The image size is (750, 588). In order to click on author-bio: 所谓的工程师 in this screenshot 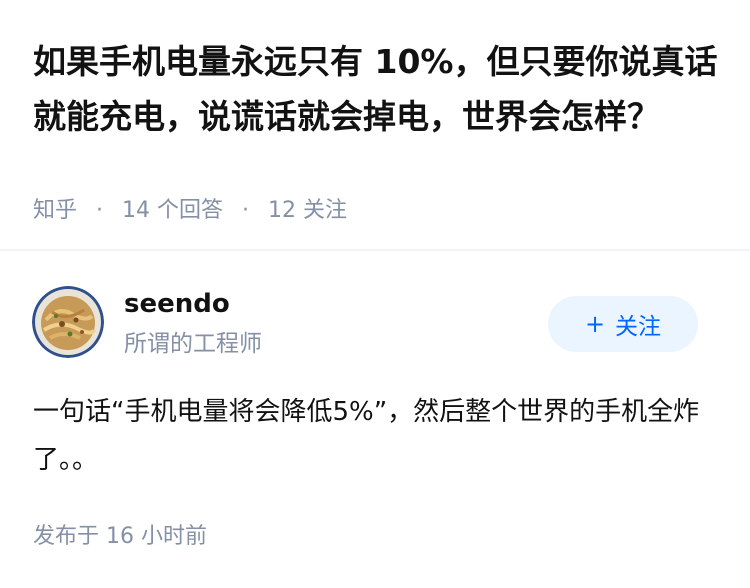, I will do `click(193, 344)`.